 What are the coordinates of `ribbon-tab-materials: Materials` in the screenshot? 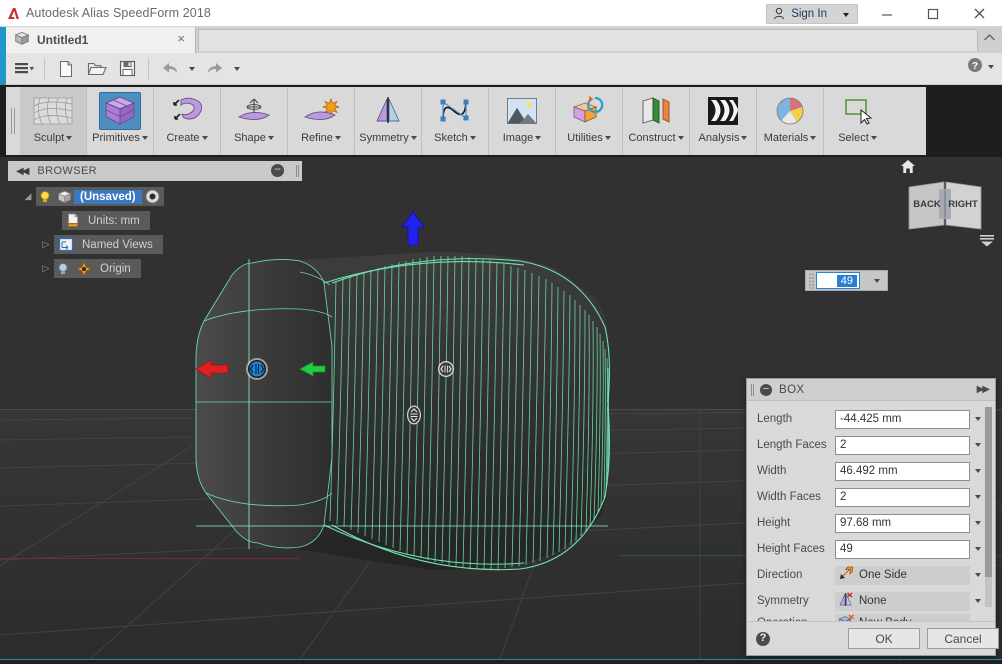 It's located at (790, 121).